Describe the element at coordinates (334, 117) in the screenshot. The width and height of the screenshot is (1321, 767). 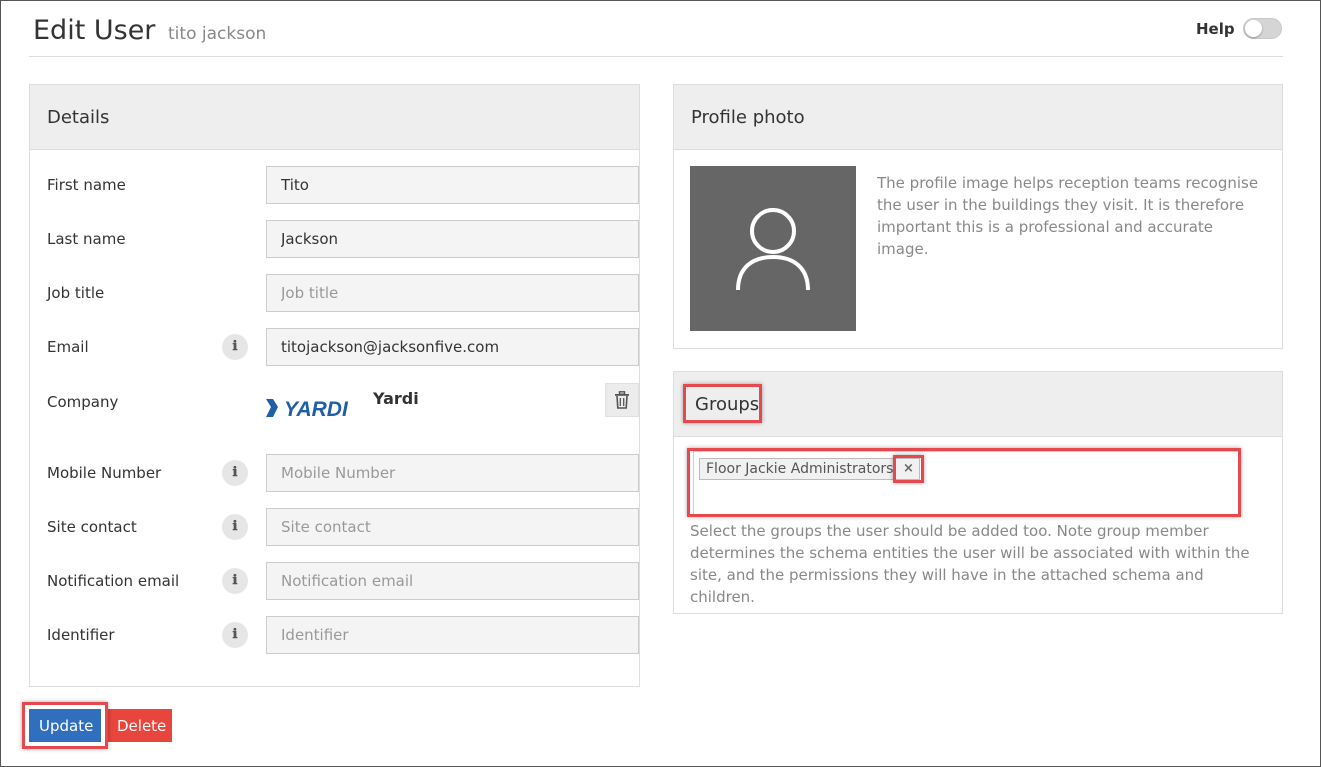
I see `details-panel-title: Details` at that location.